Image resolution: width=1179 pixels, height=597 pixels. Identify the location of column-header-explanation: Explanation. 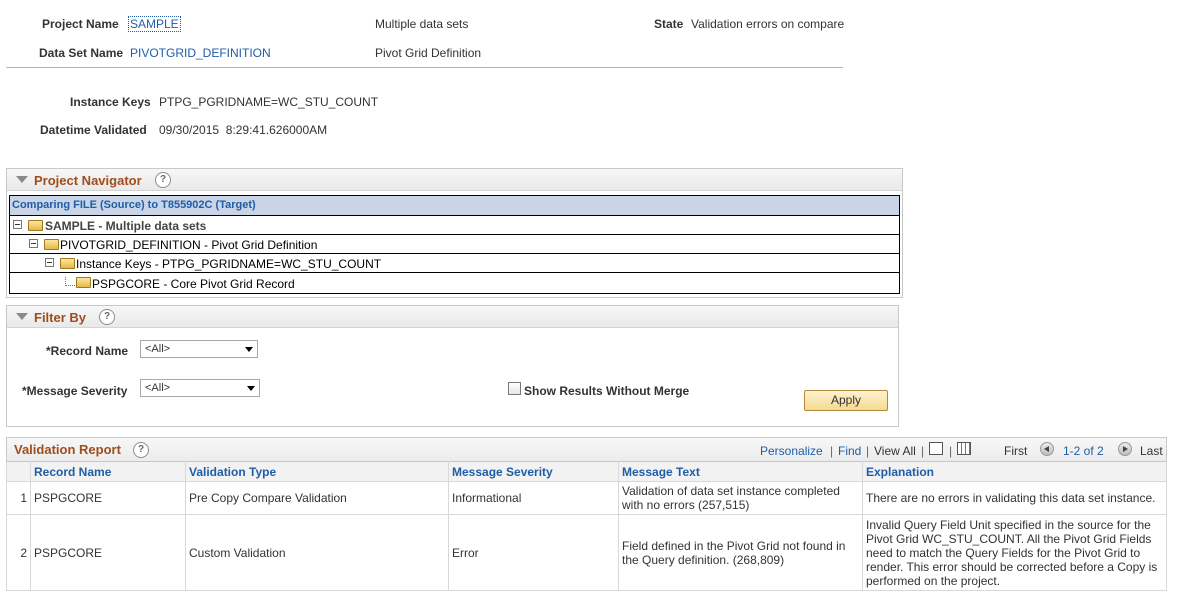
(1014, 471).